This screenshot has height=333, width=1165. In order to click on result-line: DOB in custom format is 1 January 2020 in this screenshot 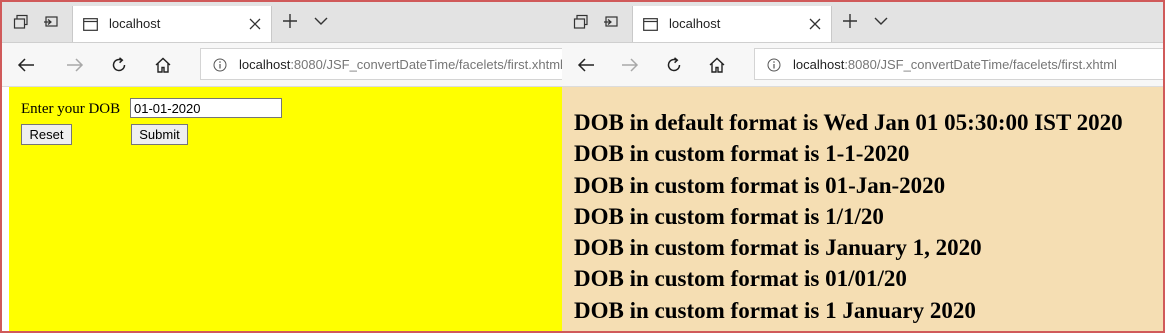, I will do `click(775, 310)`.